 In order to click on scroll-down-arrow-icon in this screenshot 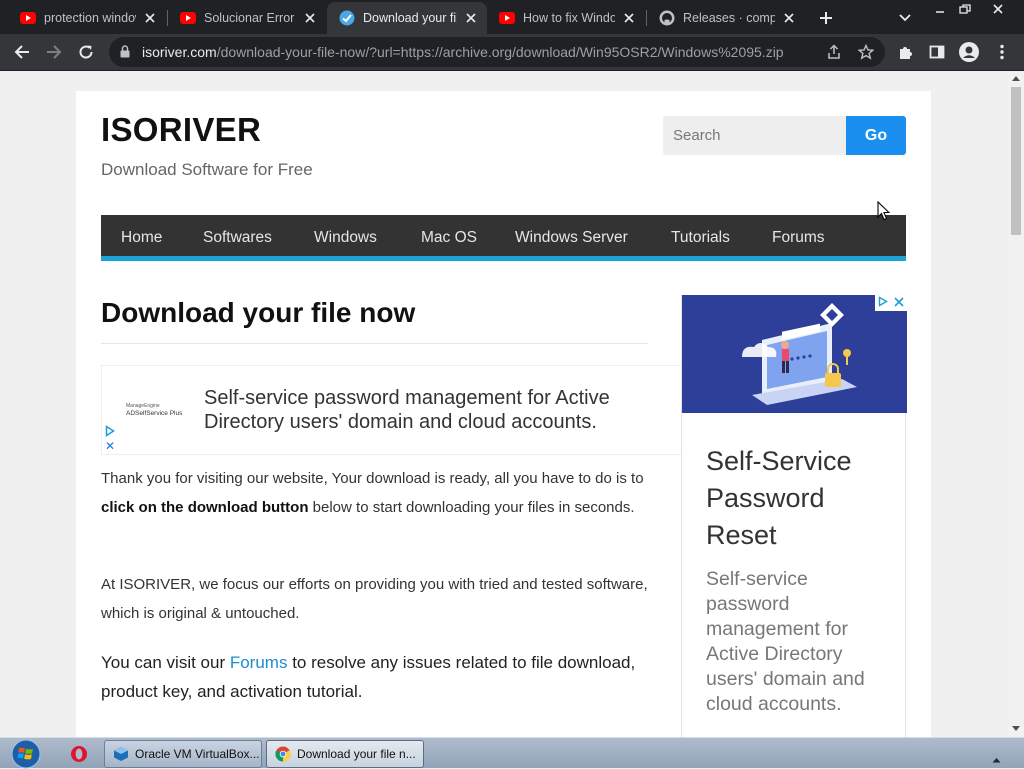, I will do `click(1016, 728)`.